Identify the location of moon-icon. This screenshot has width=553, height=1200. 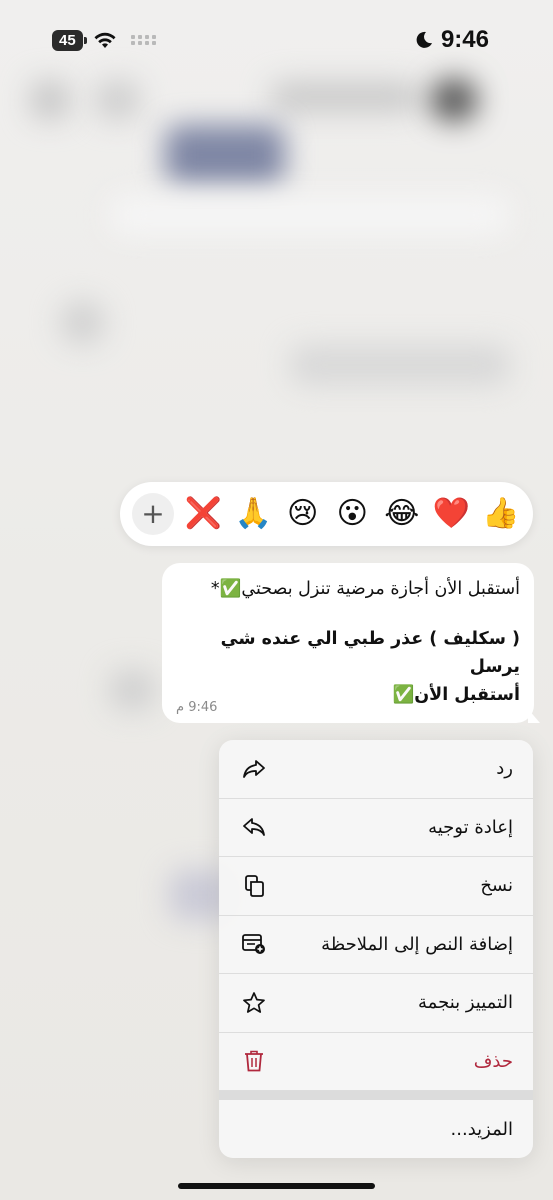
(424, 39).